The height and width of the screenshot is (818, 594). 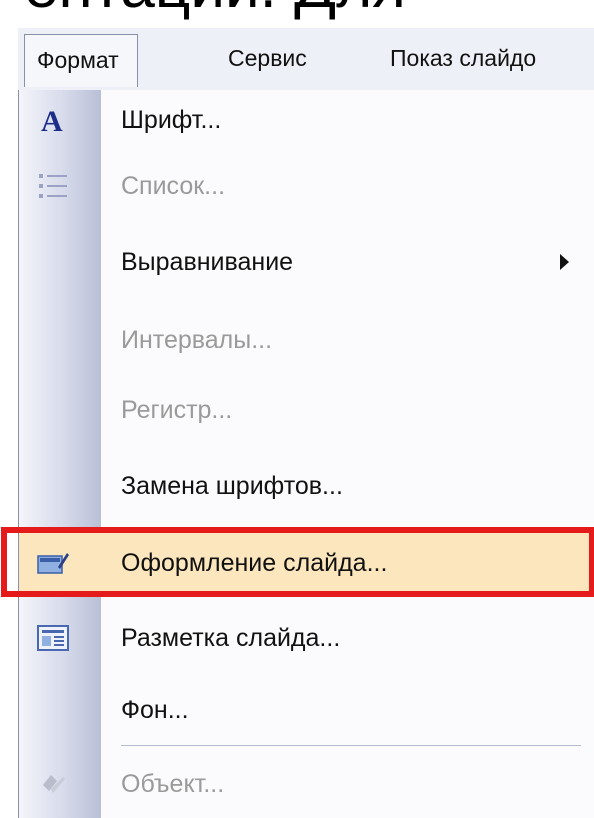 What do you see at coordinates (215, 9) in the screenshot?
I see `background-caption: ентации. Для` at bounding box center [215, 9].